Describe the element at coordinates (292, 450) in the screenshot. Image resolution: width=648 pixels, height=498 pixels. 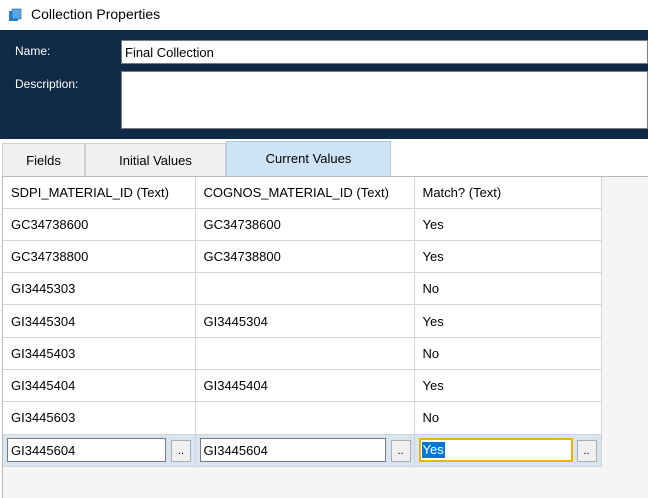
I see `cognos-edit-input` at that location.